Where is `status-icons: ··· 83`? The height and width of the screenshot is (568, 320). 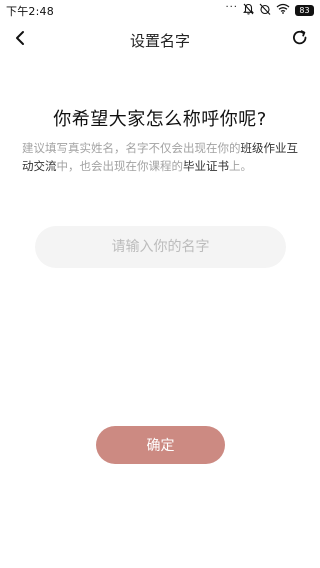
status-icons: ··· 83 is located at coordinates (269, 10).